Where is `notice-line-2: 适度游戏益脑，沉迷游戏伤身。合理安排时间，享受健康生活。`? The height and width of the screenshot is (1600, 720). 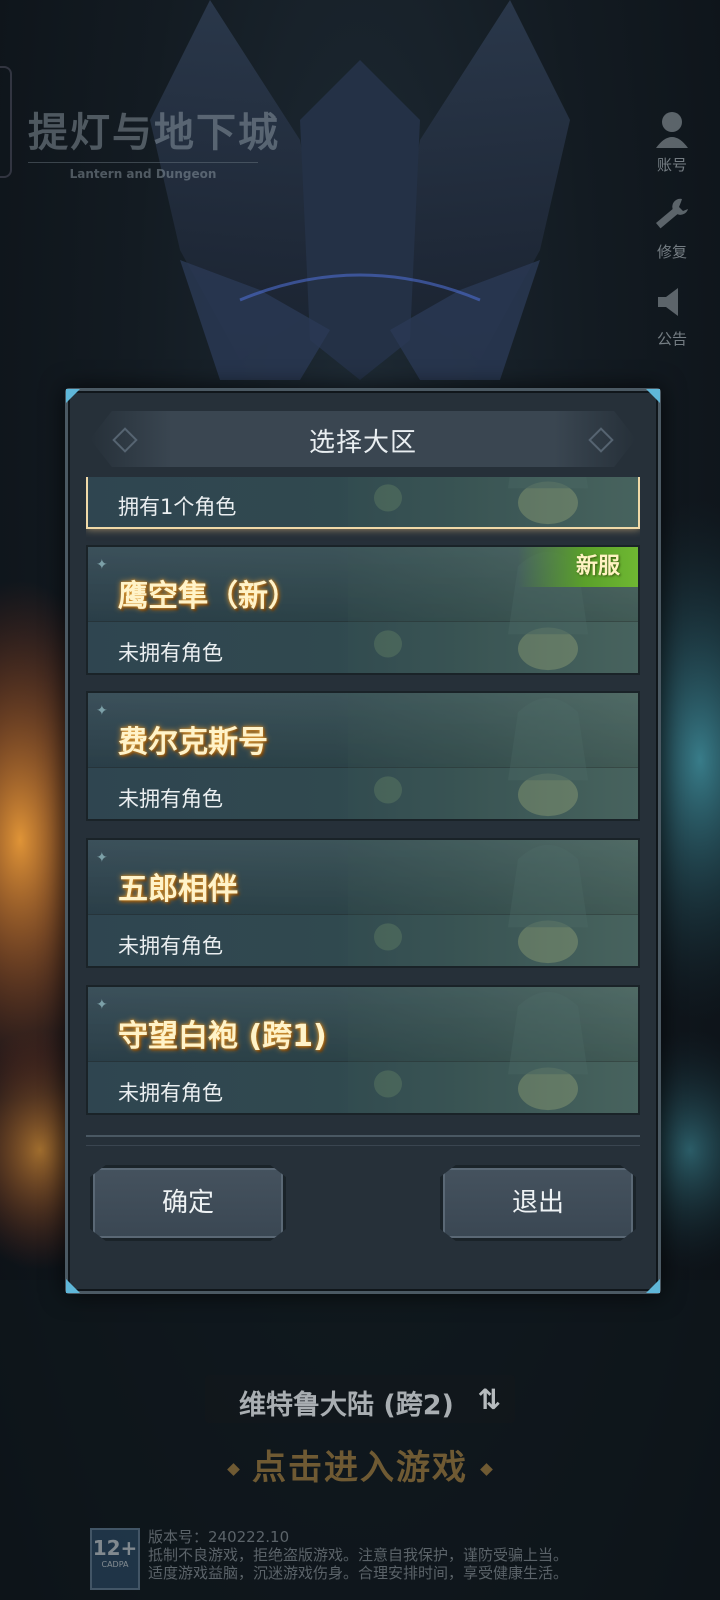 notice-line-2: 适度游戏益脑，沉迷游戏伤身。合理安排时间，享受健康生活。 is located at coordinates (358, 1573).